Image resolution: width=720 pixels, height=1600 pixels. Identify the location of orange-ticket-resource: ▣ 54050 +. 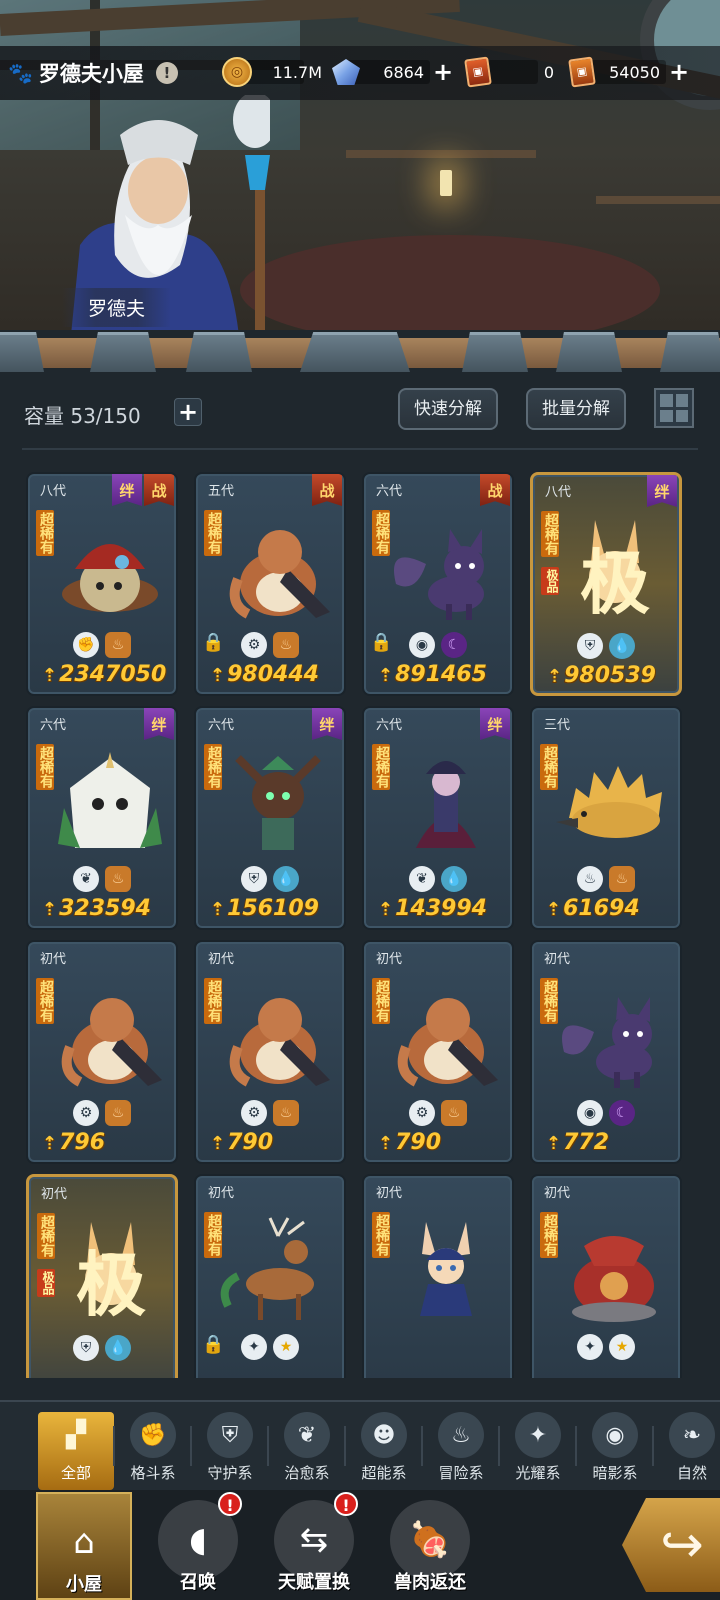
(630, 72).